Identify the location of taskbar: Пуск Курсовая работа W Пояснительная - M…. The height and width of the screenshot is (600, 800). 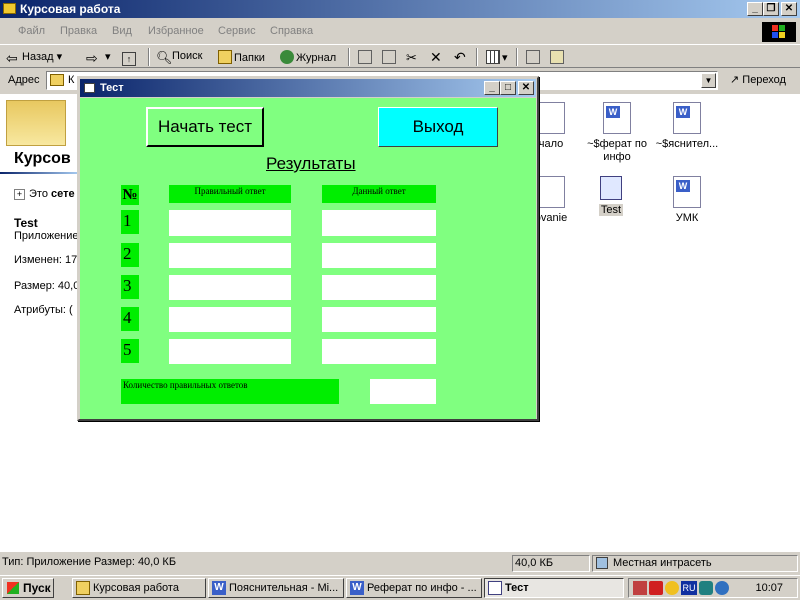
(400, 587).